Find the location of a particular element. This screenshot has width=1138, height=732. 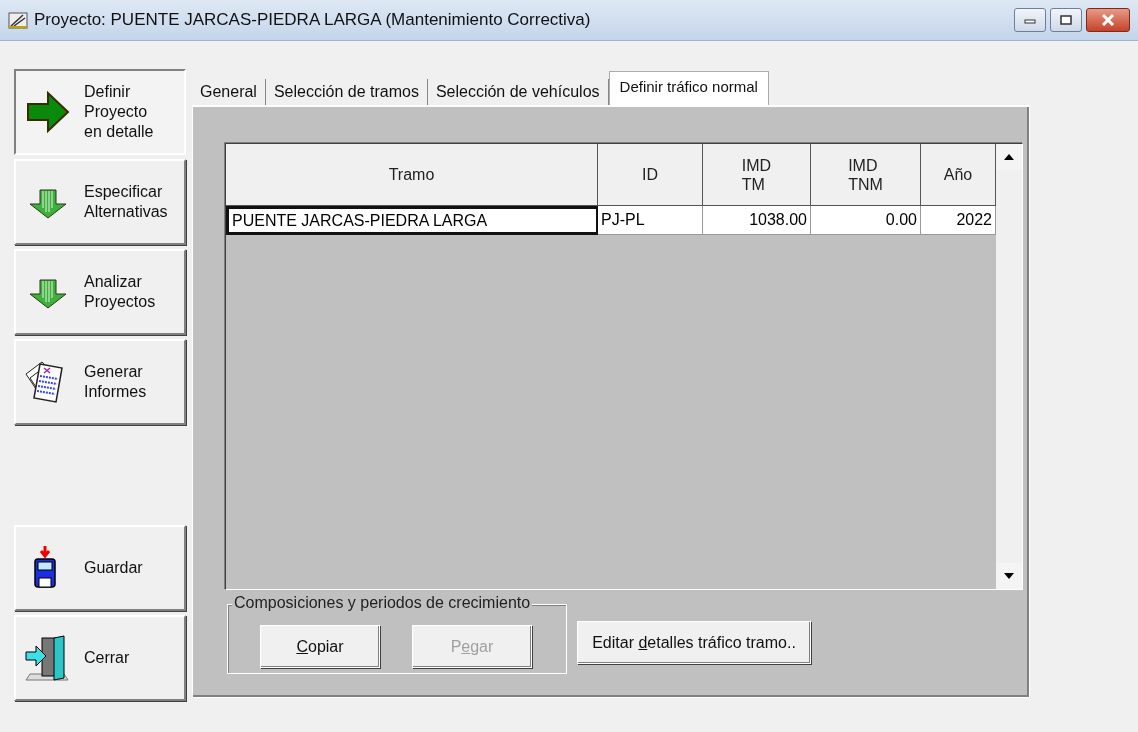

app-icon is located at coordinates (18, 20).